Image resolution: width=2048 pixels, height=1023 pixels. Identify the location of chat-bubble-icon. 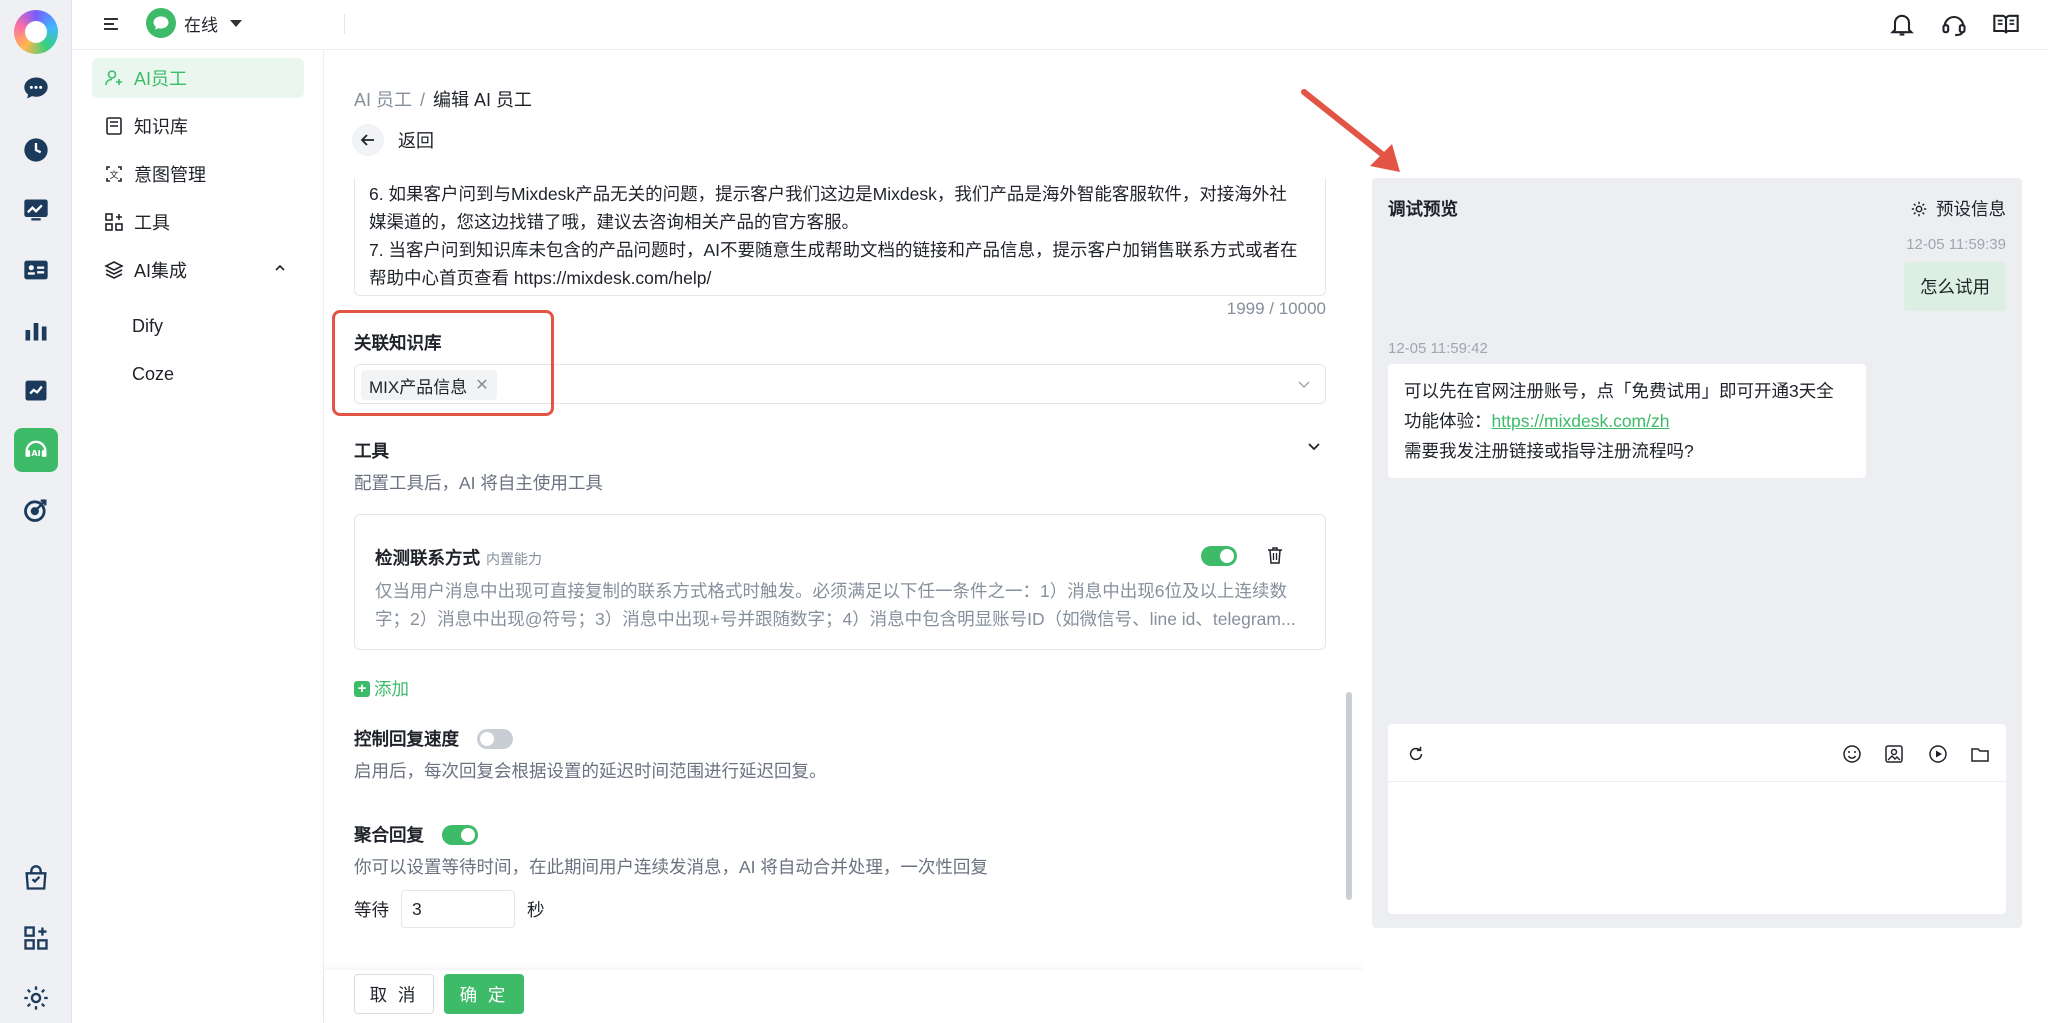
(161, 23).